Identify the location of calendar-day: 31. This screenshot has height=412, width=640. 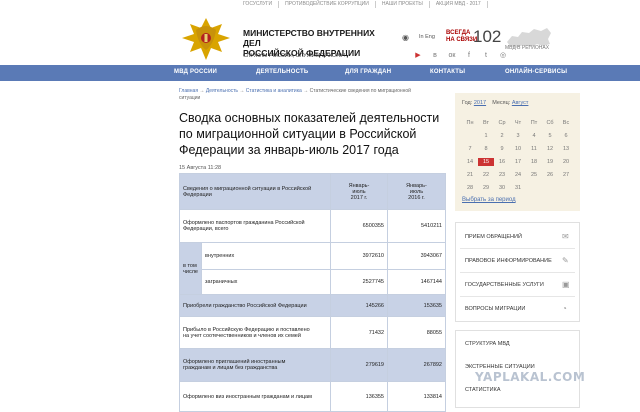
(518, 188).